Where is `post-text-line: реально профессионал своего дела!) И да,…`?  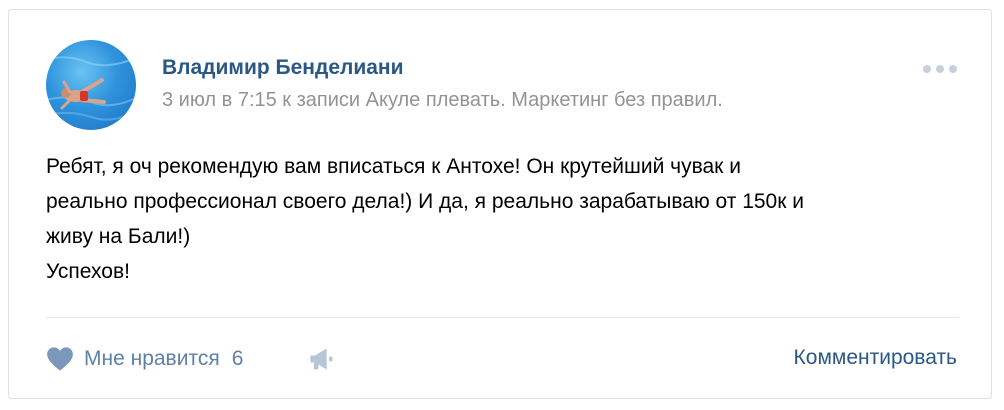 post-text-line: реально профессионал своего дела!) И да,… is located at coordinates (425, 201).